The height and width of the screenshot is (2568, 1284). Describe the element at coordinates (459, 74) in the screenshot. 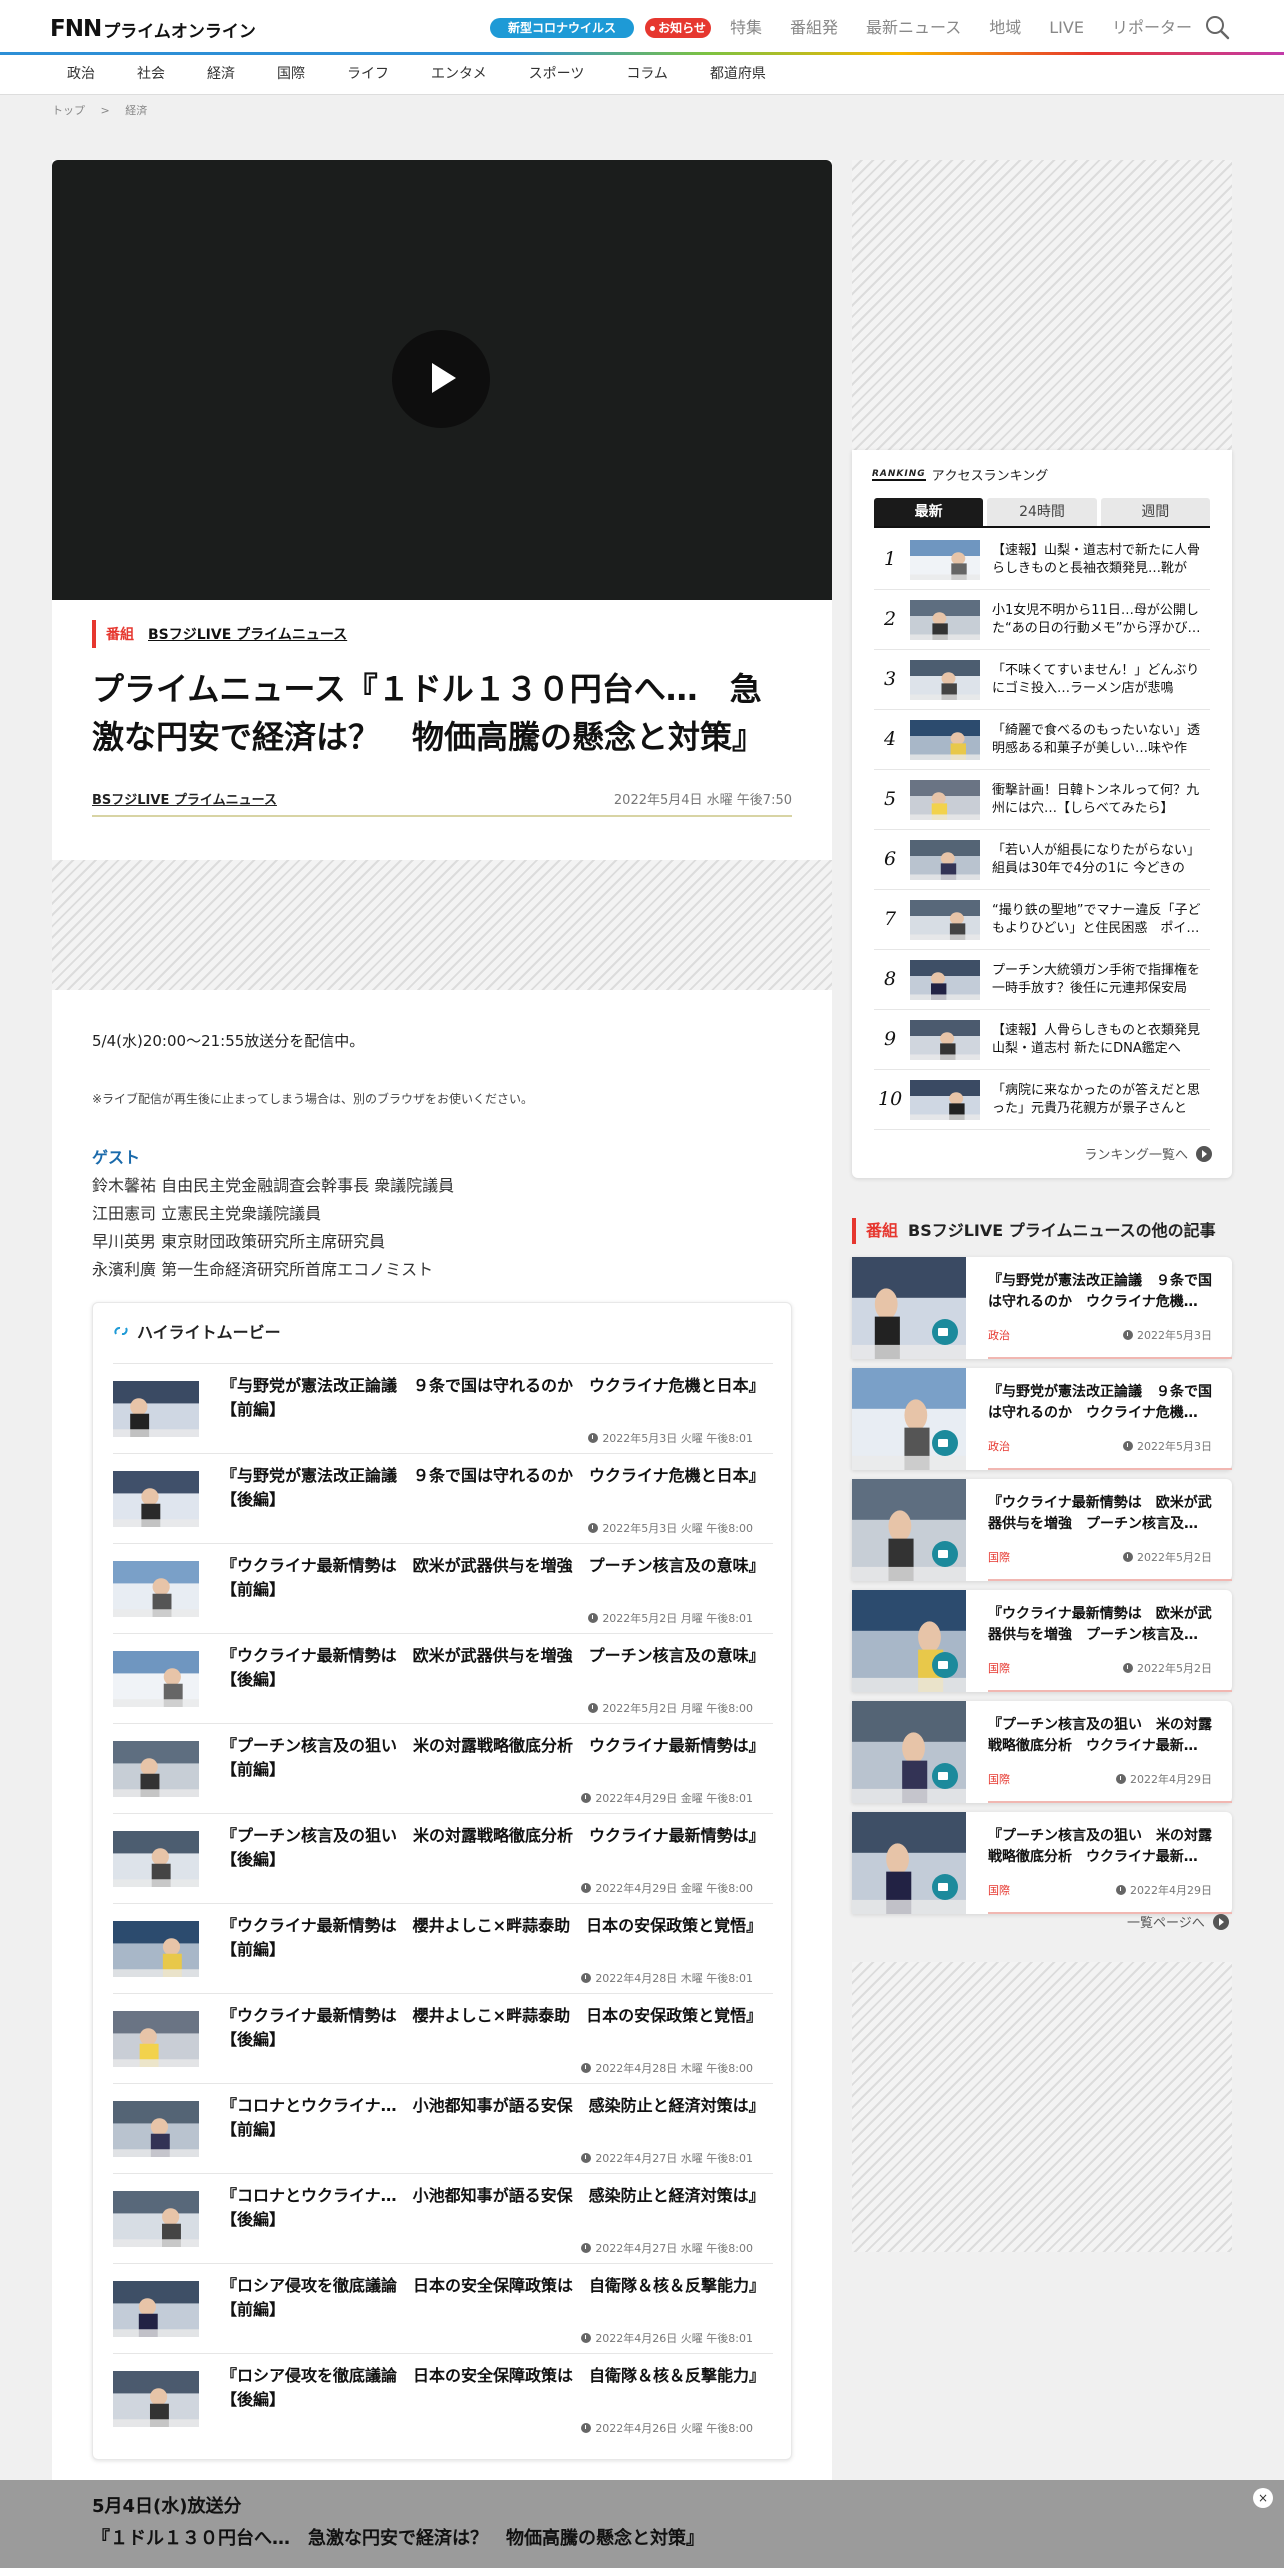

I see `category-entertainment: エンタメ` at that location.